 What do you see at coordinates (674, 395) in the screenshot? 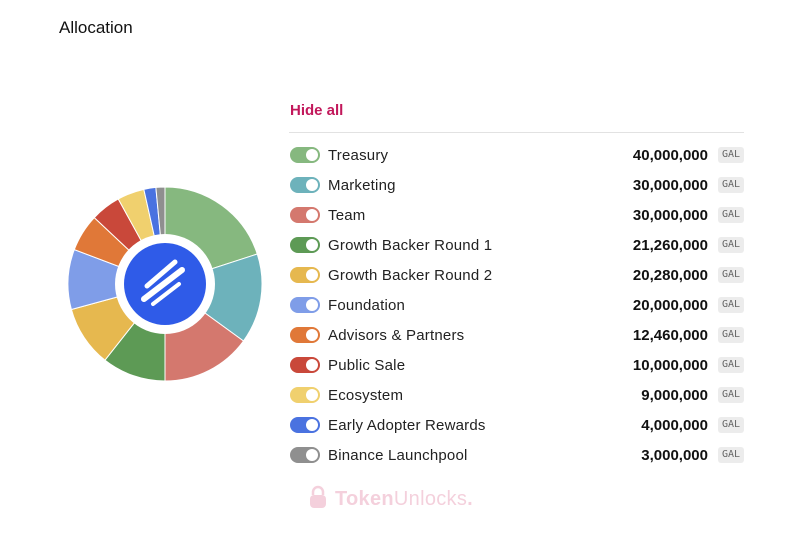
I see `legend-value: 9,000,000` at bounding box center [674, 395].